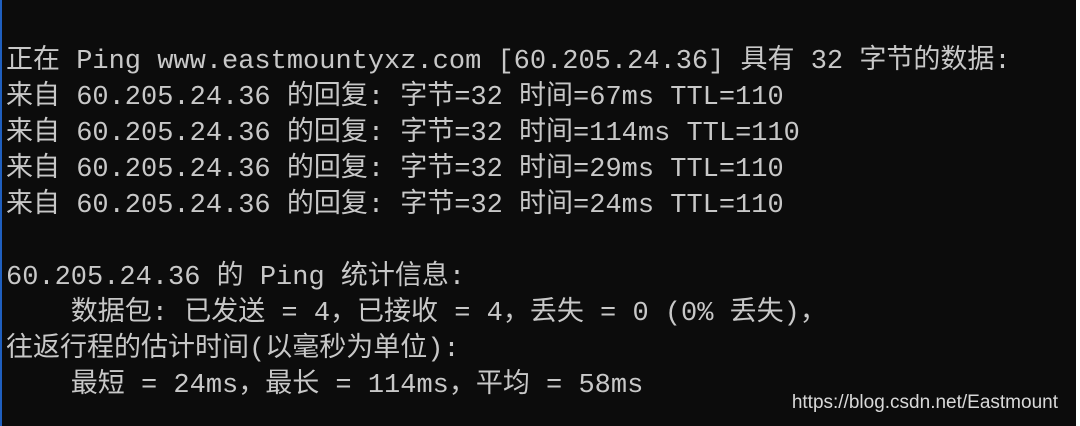 This screenshot has width=1080, height=426. Describe the element at coordinates (924, 402) in the screenshot. I see `watermark-url: https://blog.csdn.net/Eastmount` at that location.